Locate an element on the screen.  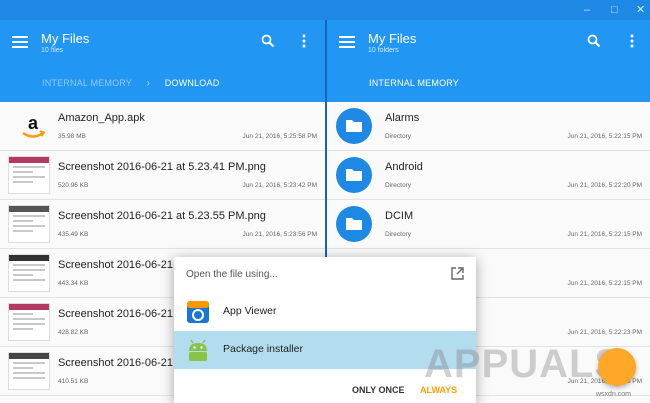
app-viewer-icon is located at coordinates (198, 312).